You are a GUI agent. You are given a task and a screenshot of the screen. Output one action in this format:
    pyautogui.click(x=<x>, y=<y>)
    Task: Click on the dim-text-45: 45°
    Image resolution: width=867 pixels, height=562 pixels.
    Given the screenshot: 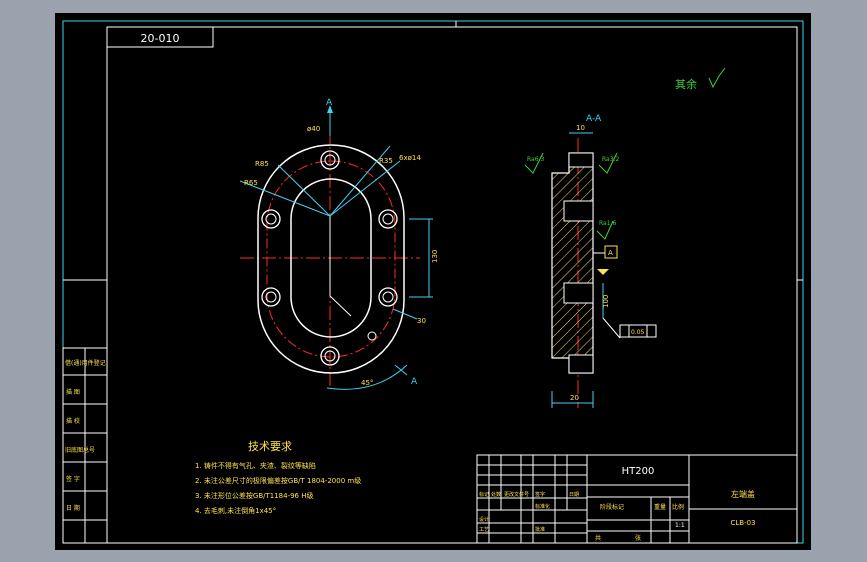 What is the action you would take?
    pyautogui.click(x=367, y=383)
    